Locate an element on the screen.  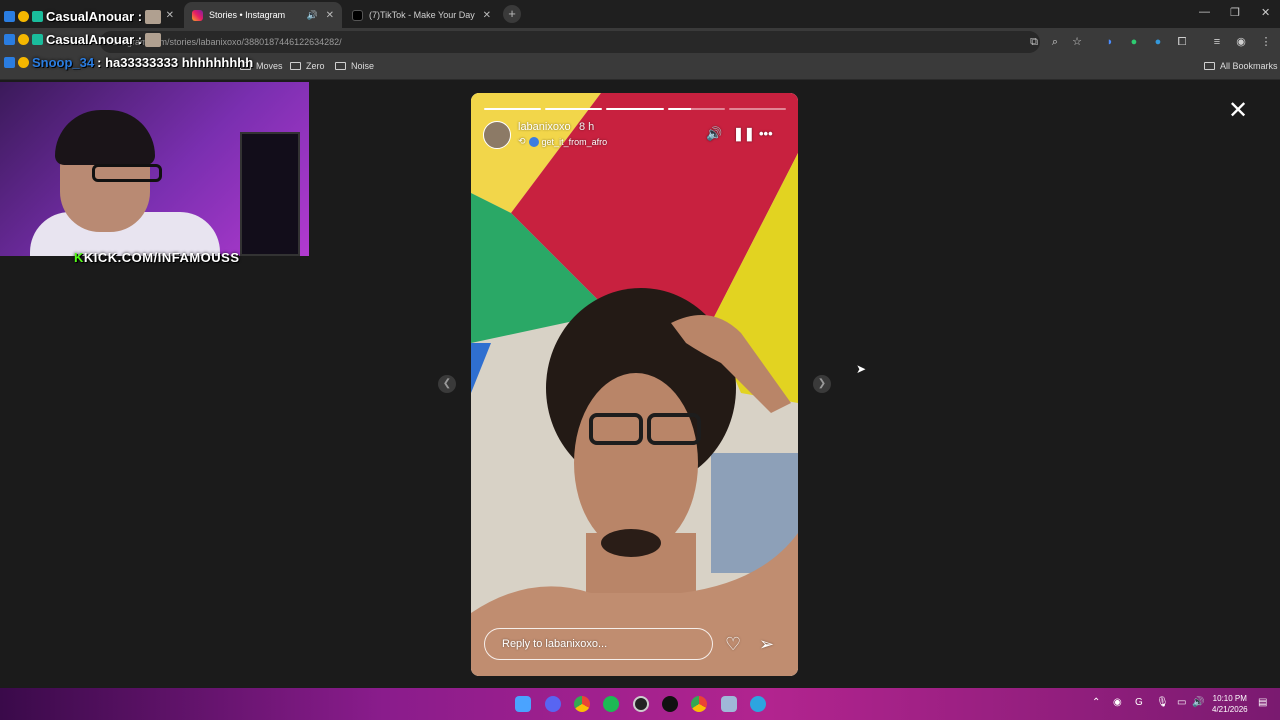
obs-icon is located at coordinates (641, 704).